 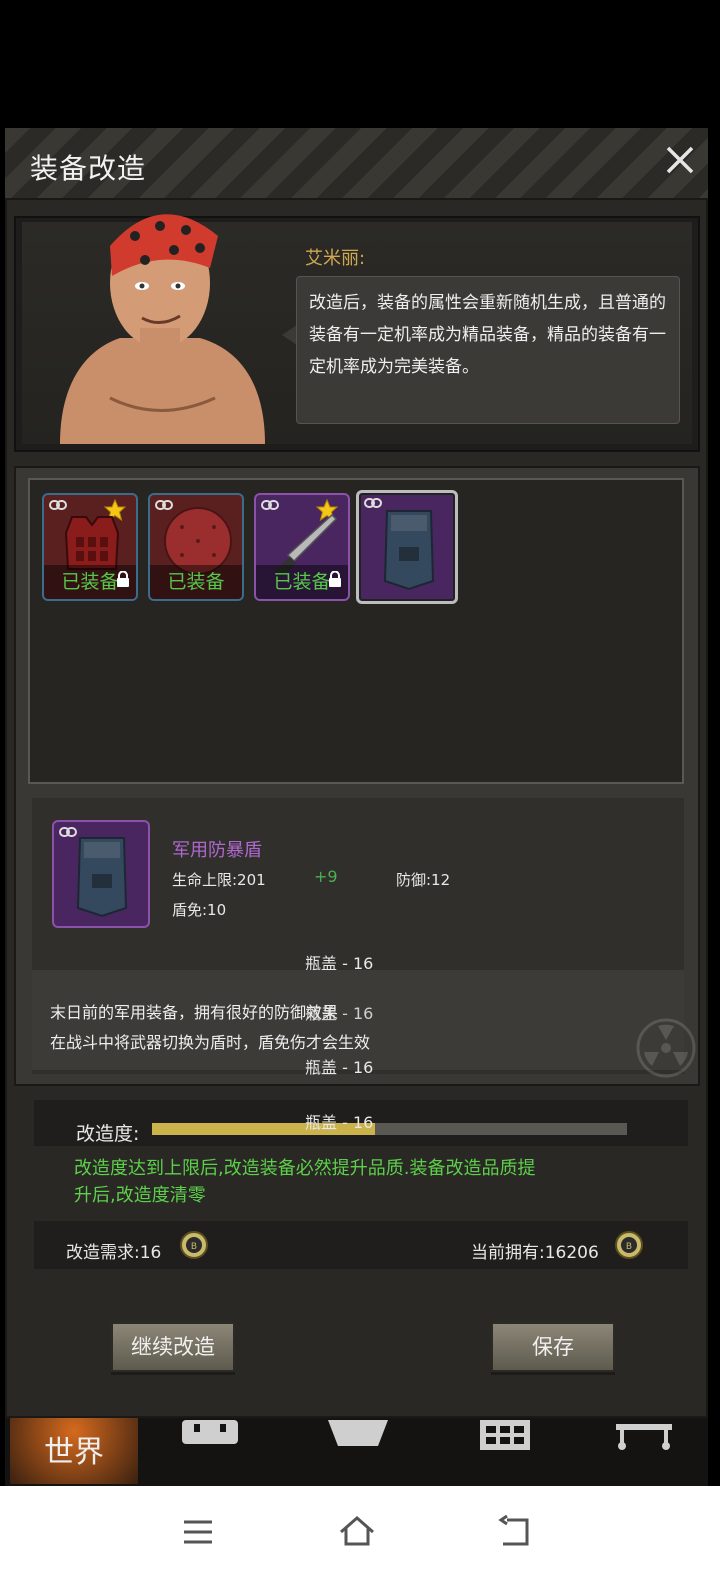 I want to click on back-icon, so click(x=515, y=1532).